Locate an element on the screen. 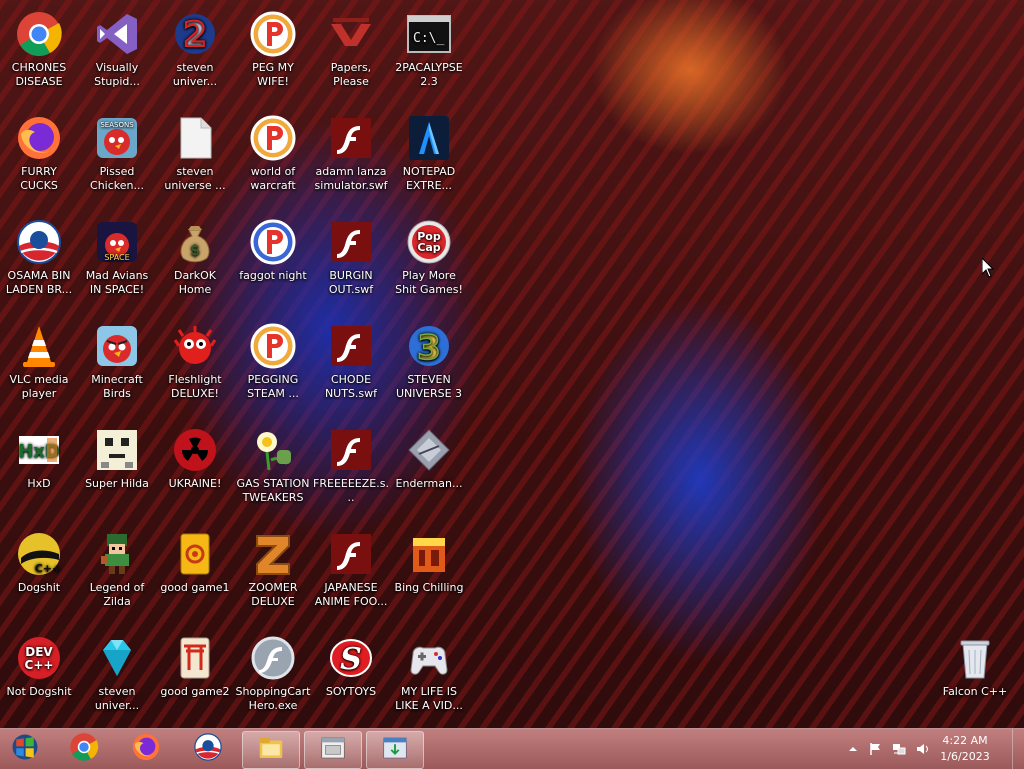 The width and height of the screenshot is (1024, 769). desktop-icon-label: faggot night is located at coordinates (273, 275).